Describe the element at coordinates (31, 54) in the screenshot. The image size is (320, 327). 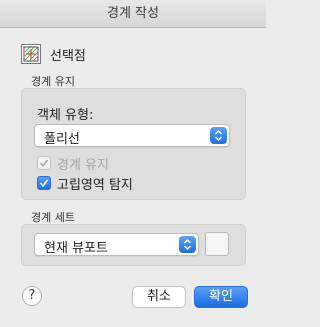
I see `pick-points-icon` at that location.